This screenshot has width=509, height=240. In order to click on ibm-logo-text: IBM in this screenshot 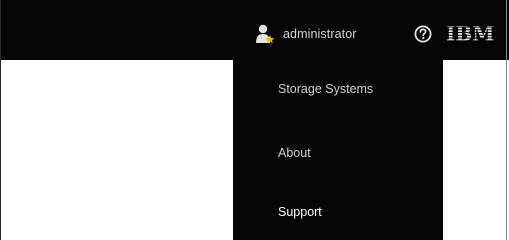, I will do `click(470, 33)`.